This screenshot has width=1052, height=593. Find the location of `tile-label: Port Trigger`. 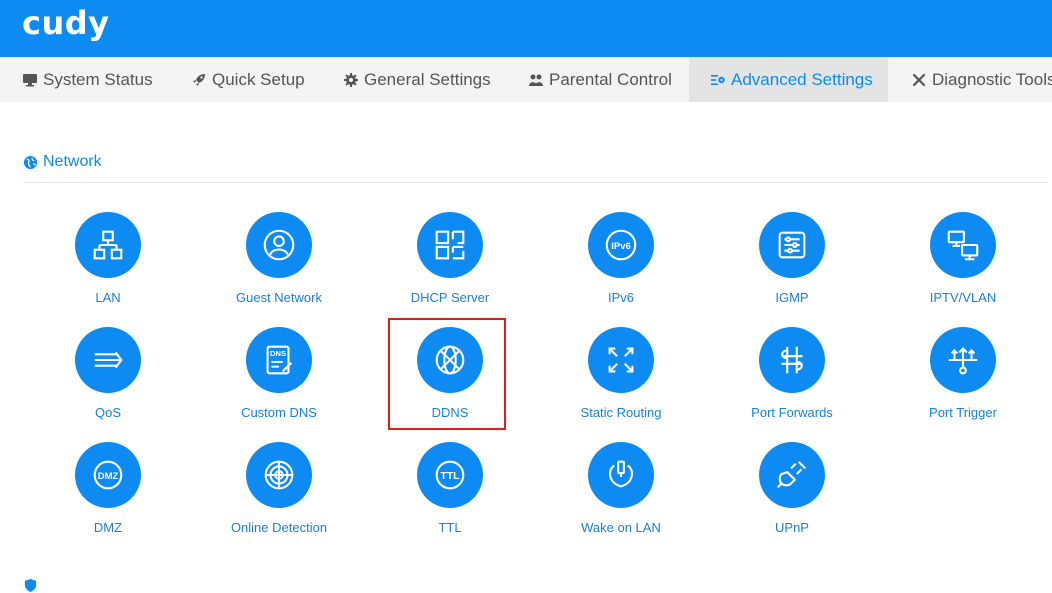

tile-label: Port Trigger is located at coordinates (963, 412).